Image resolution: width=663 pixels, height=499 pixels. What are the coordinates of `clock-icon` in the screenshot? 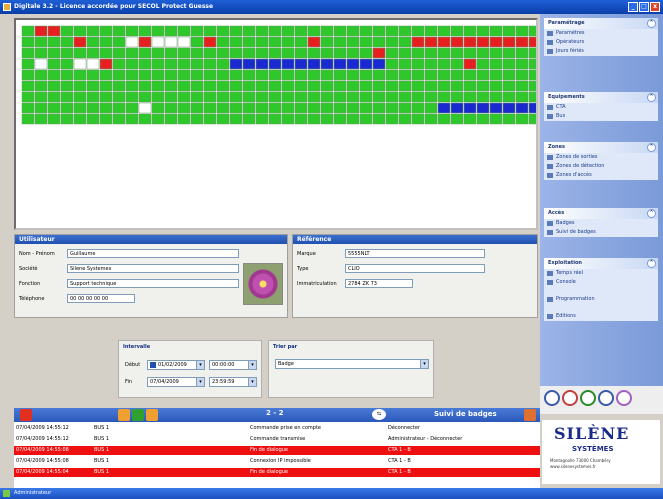 It's located at (606, 398).